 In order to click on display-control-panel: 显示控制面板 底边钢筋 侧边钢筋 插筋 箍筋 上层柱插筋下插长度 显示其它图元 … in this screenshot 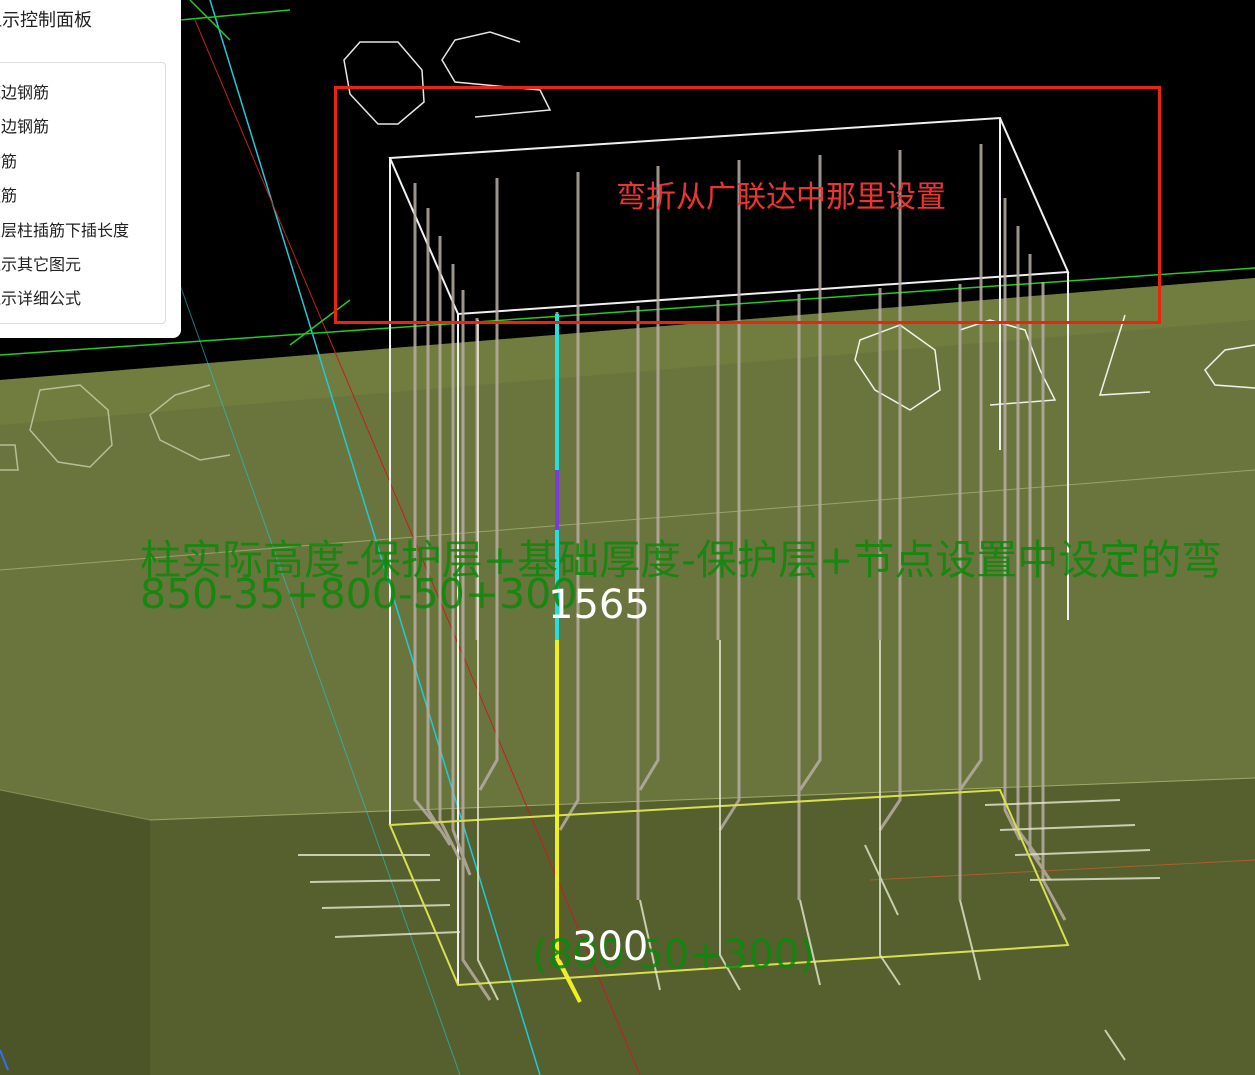, I will do `click(90, 169)`.